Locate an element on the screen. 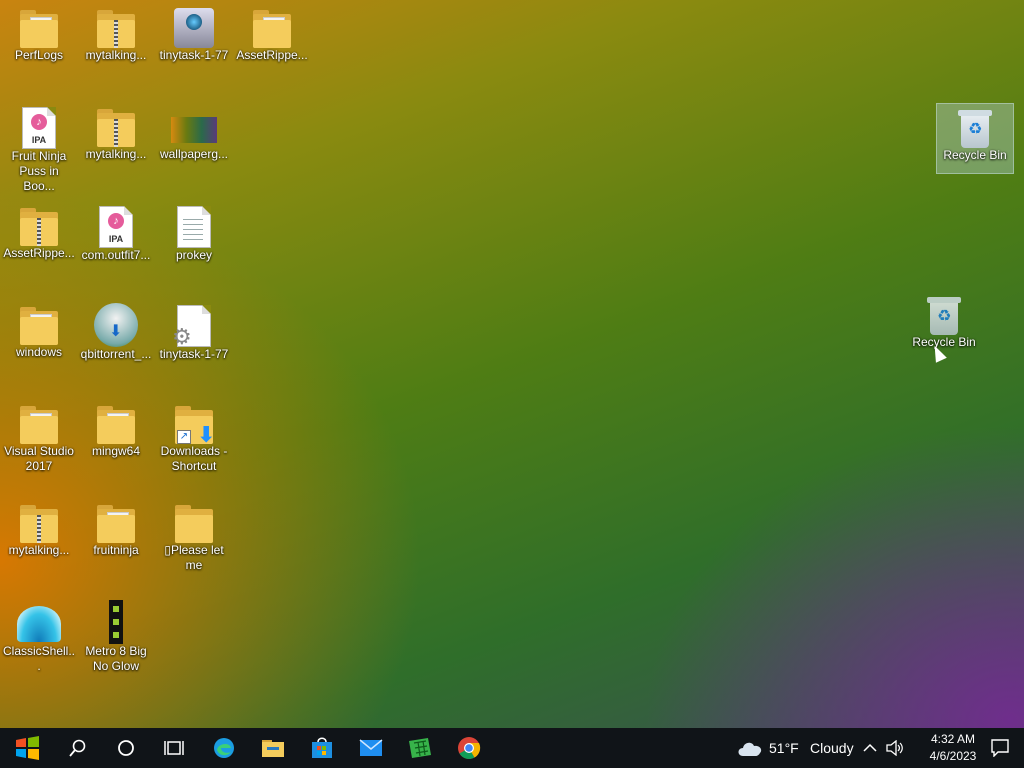 The height and width of the screenshot is (768, 1024). cortana-icon is located at coordinates (126, 748).